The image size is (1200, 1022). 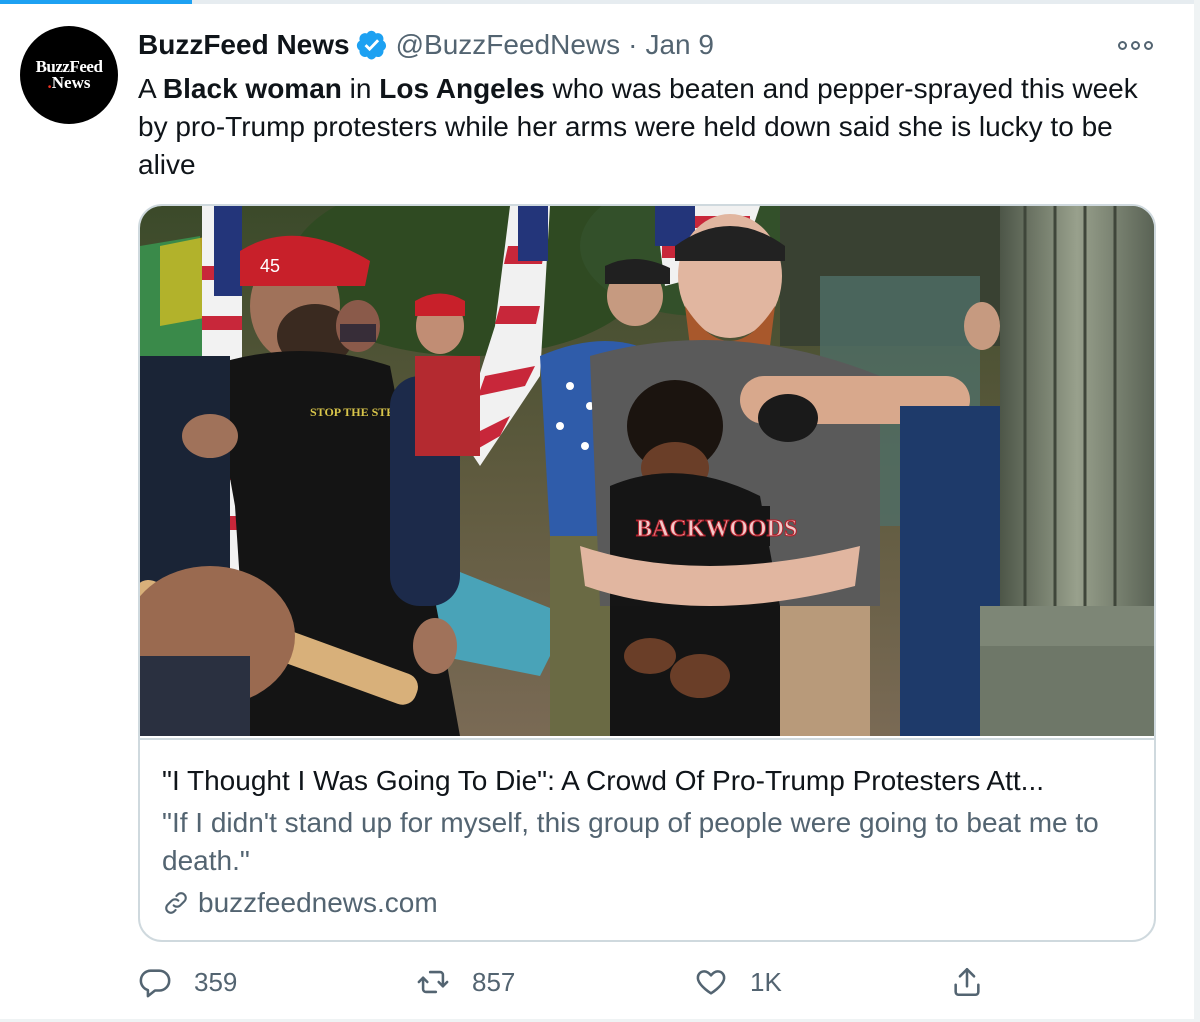 I want to click on retweet-icon, so click(x=433, y=982).